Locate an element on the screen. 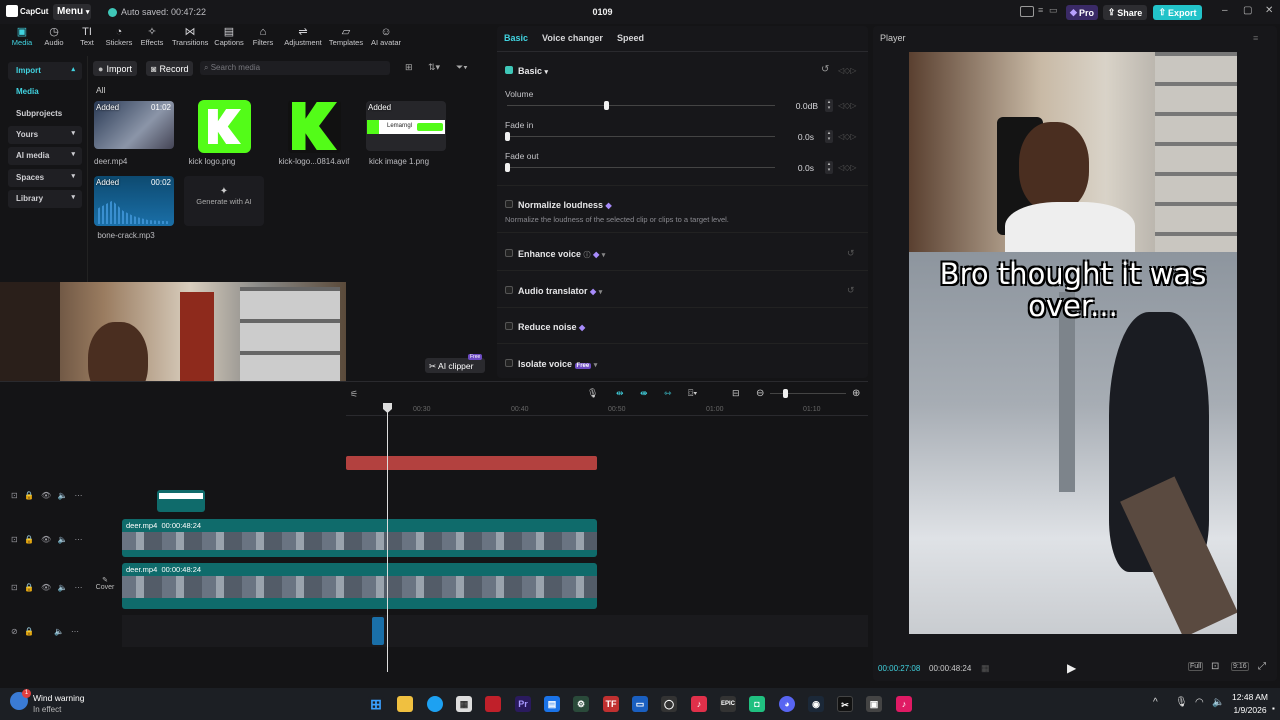 The height and width of the screenshot is (720, 1280). tool-ai-avatar: ☺ AI avatar is located at coordinates (386, 36).